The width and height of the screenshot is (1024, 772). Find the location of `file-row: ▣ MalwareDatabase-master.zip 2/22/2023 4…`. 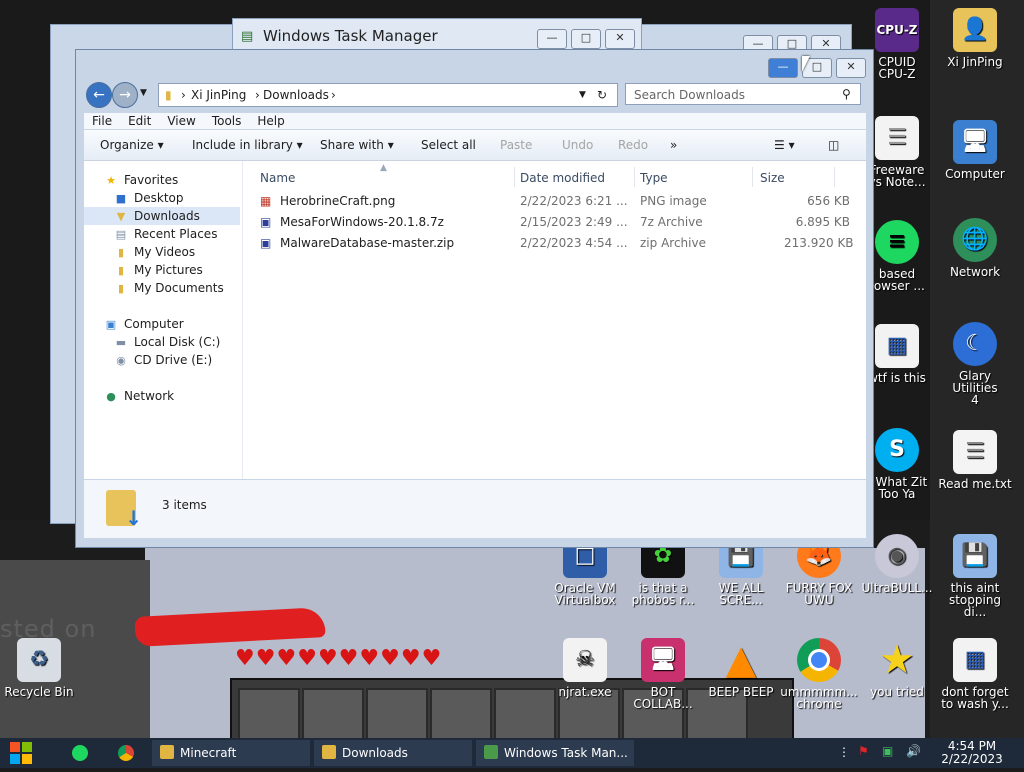

file-row: ▣ MalwareDatabase-master.zip 2/22/2023 4… is located at coordinates (560, 243).